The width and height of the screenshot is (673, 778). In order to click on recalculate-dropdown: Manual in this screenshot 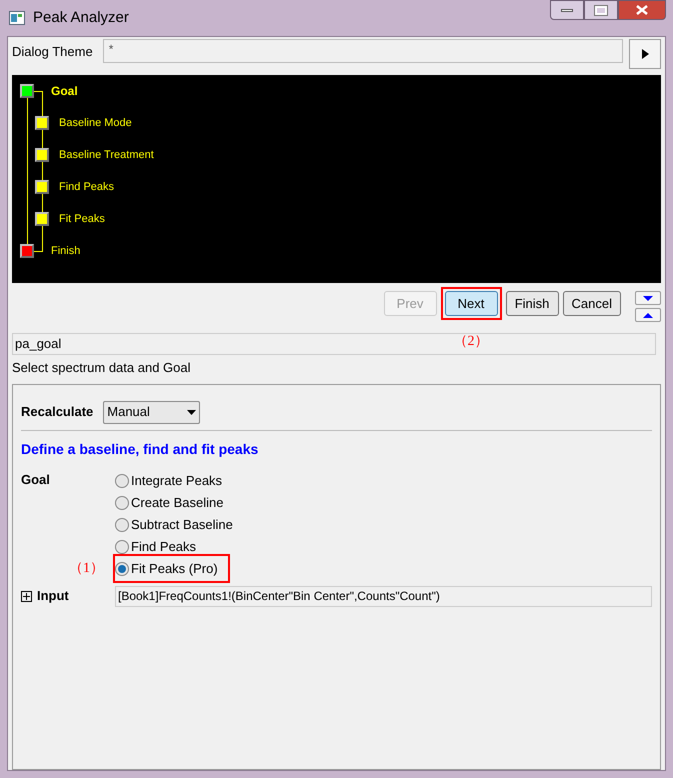, I will do `click(151, 412)`.